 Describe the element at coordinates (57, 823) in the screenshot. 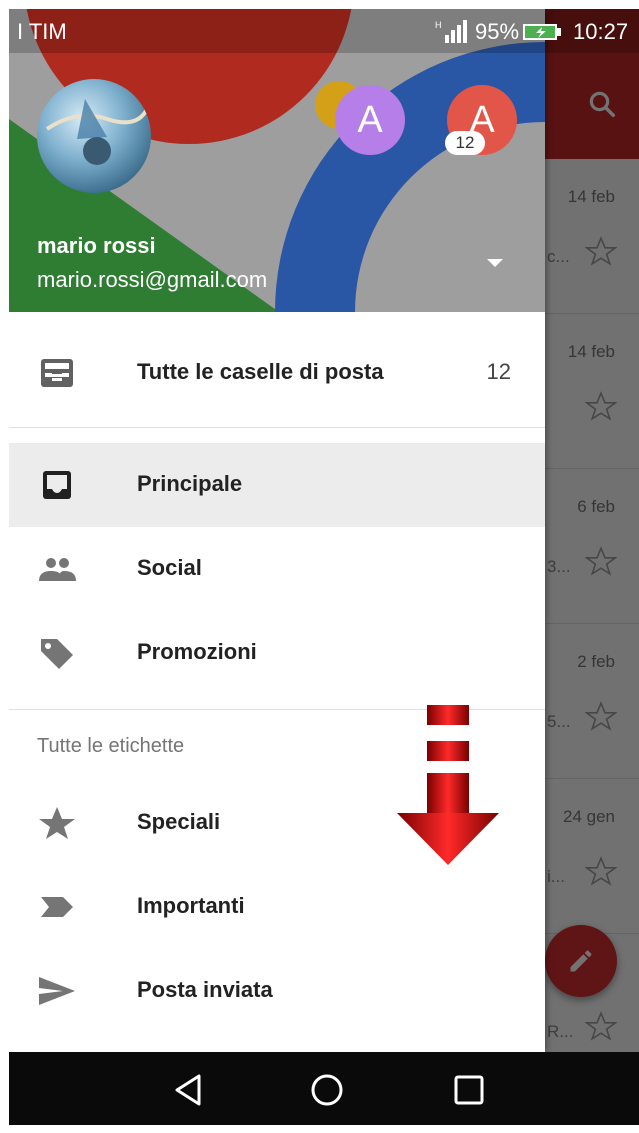

I see `star-icon` at that location.